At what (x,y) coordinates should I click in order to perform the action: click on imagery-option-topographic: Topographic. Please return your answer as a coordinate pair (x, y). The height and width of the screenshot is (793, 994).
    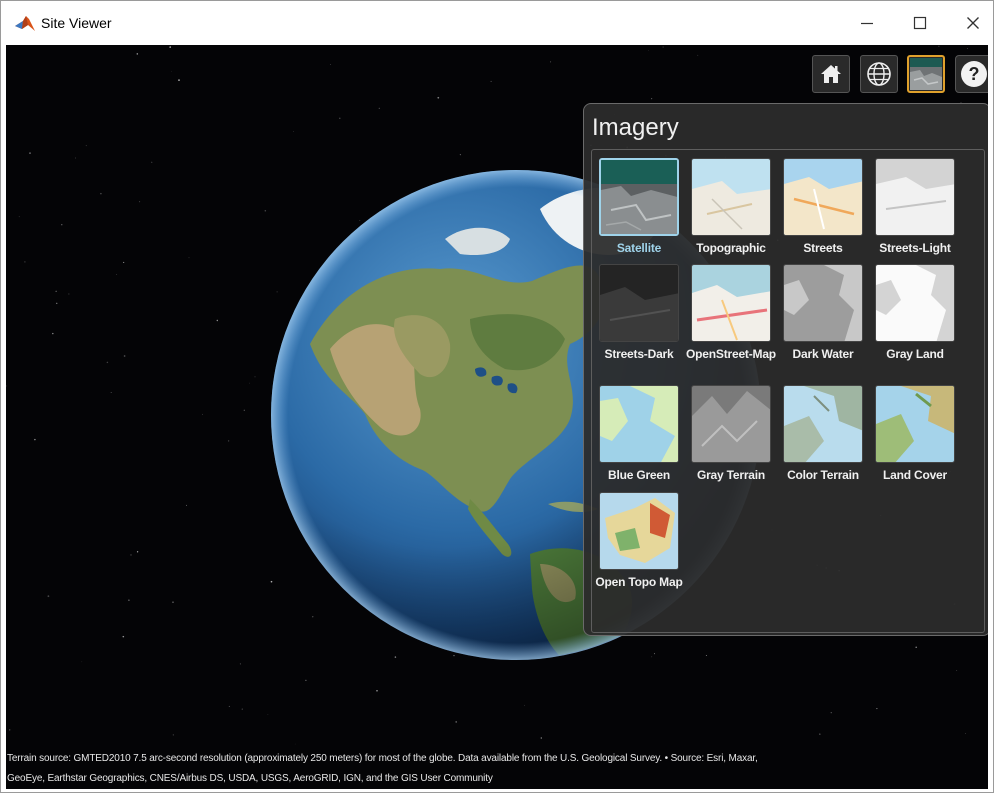
    Looking at the image, I should click on (731, 207).